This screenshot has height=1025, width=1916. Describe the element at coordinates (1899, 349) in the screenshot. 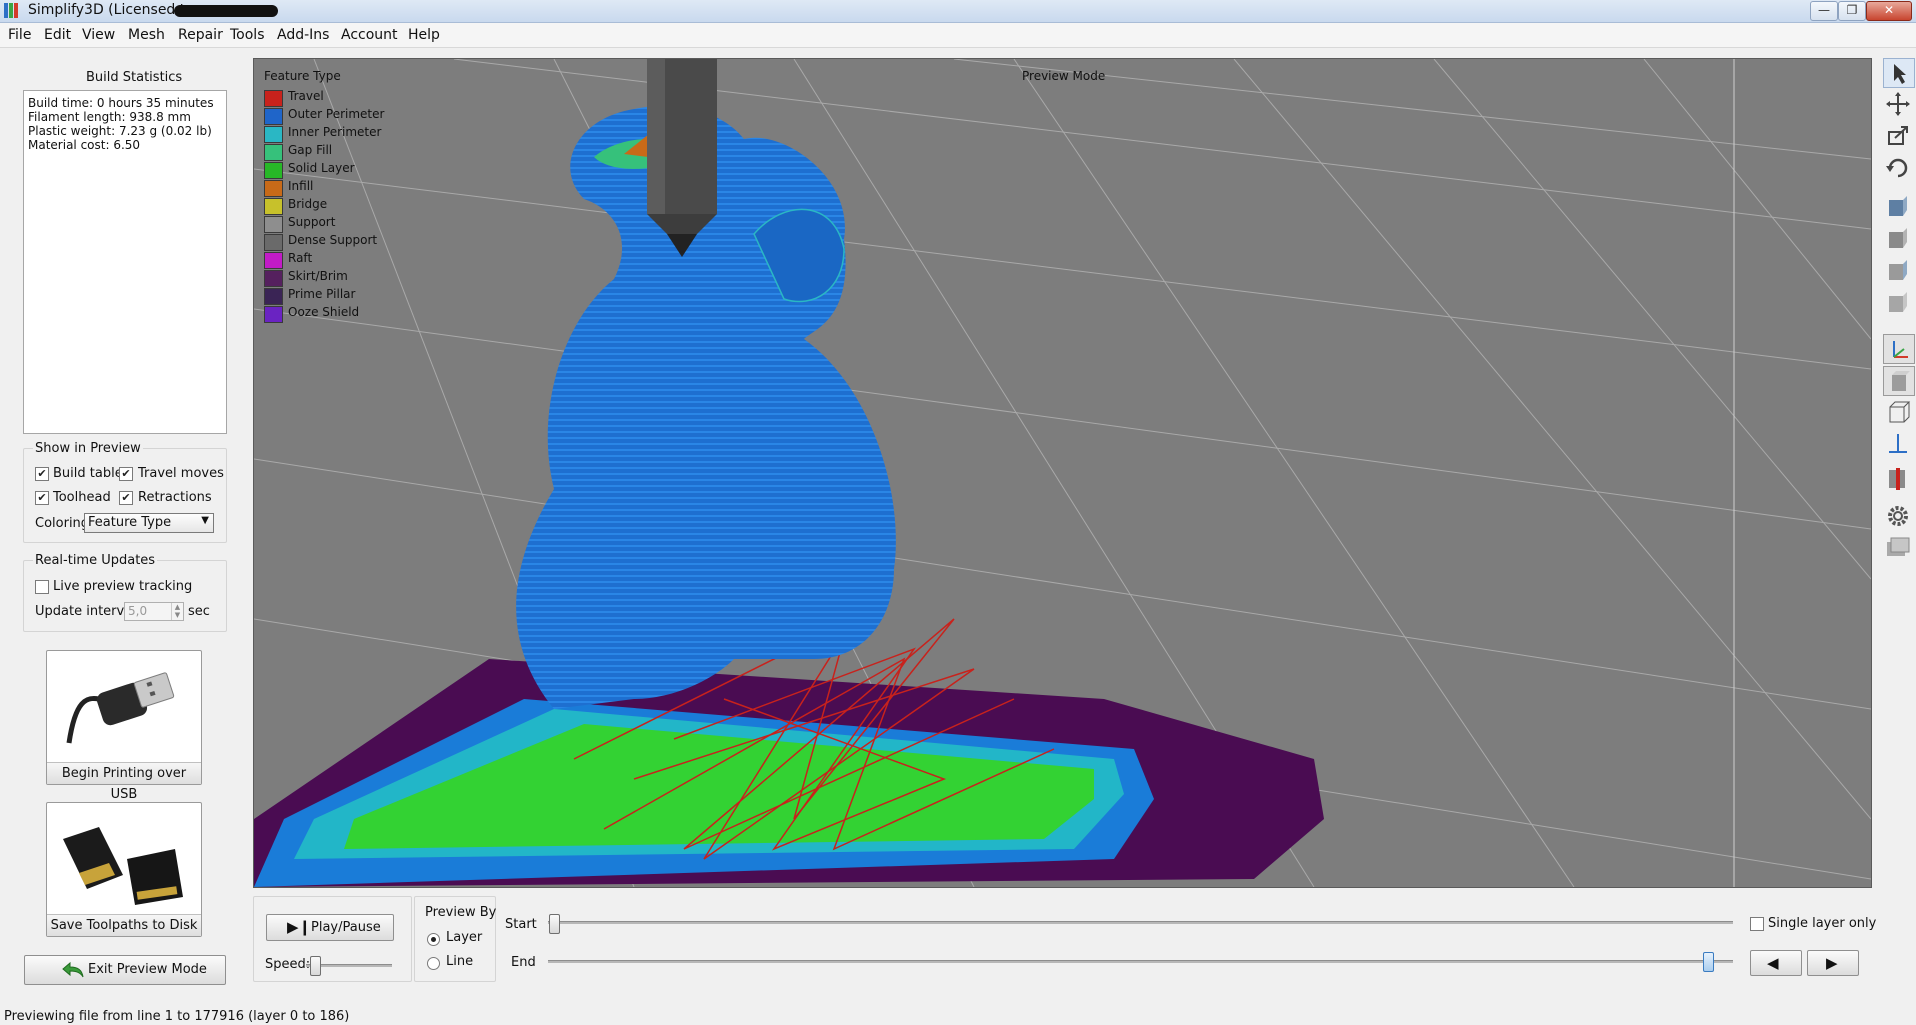

I see `axes-icon` at that location.